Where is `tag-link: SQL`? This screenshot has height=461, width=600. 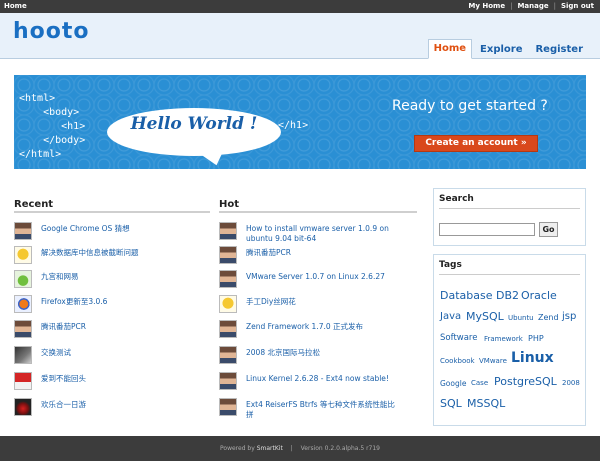
tag-link: SQL is located at coordinates (451, 403).